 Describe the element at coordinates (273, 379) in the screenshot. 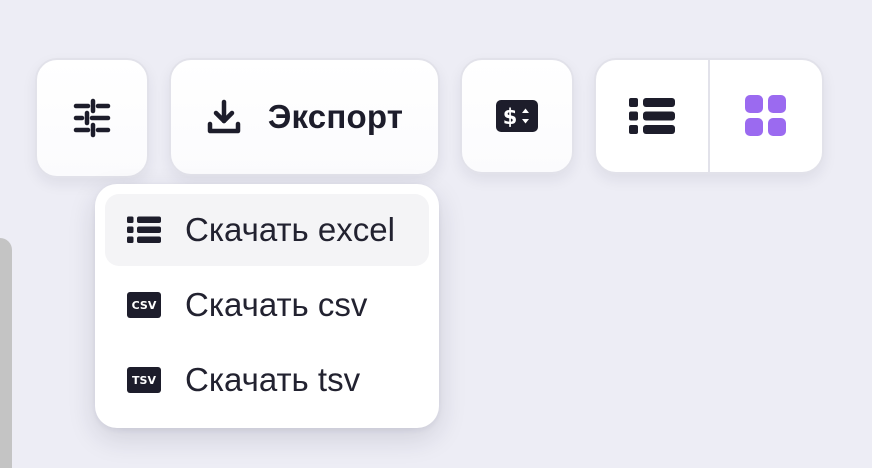

I see `menu-item-label: Скачать tsv` at that location.